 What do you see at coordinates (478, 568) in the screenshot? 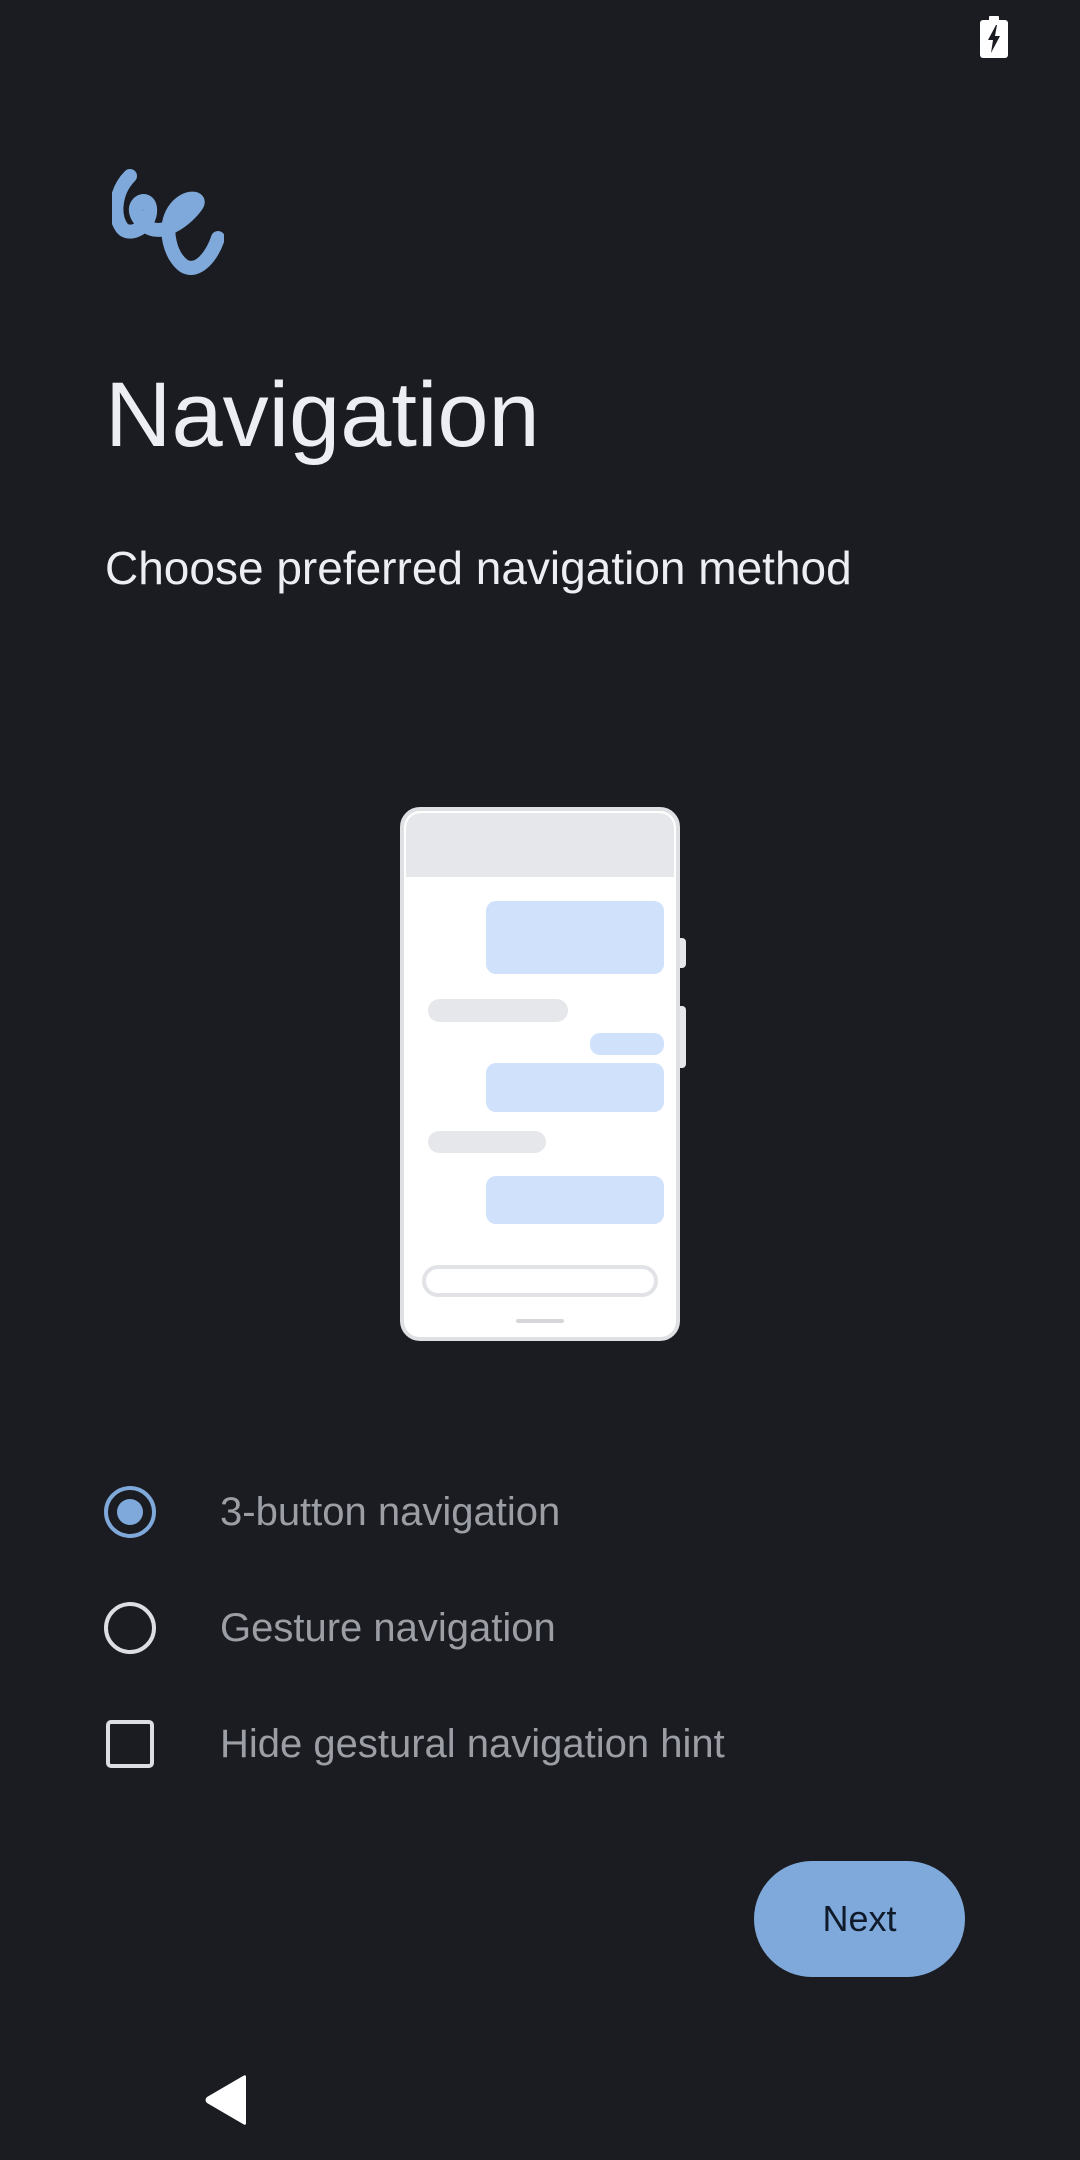
I see `page-subtitle: Choose preferred navigation method` at bounding box center [478, 568].